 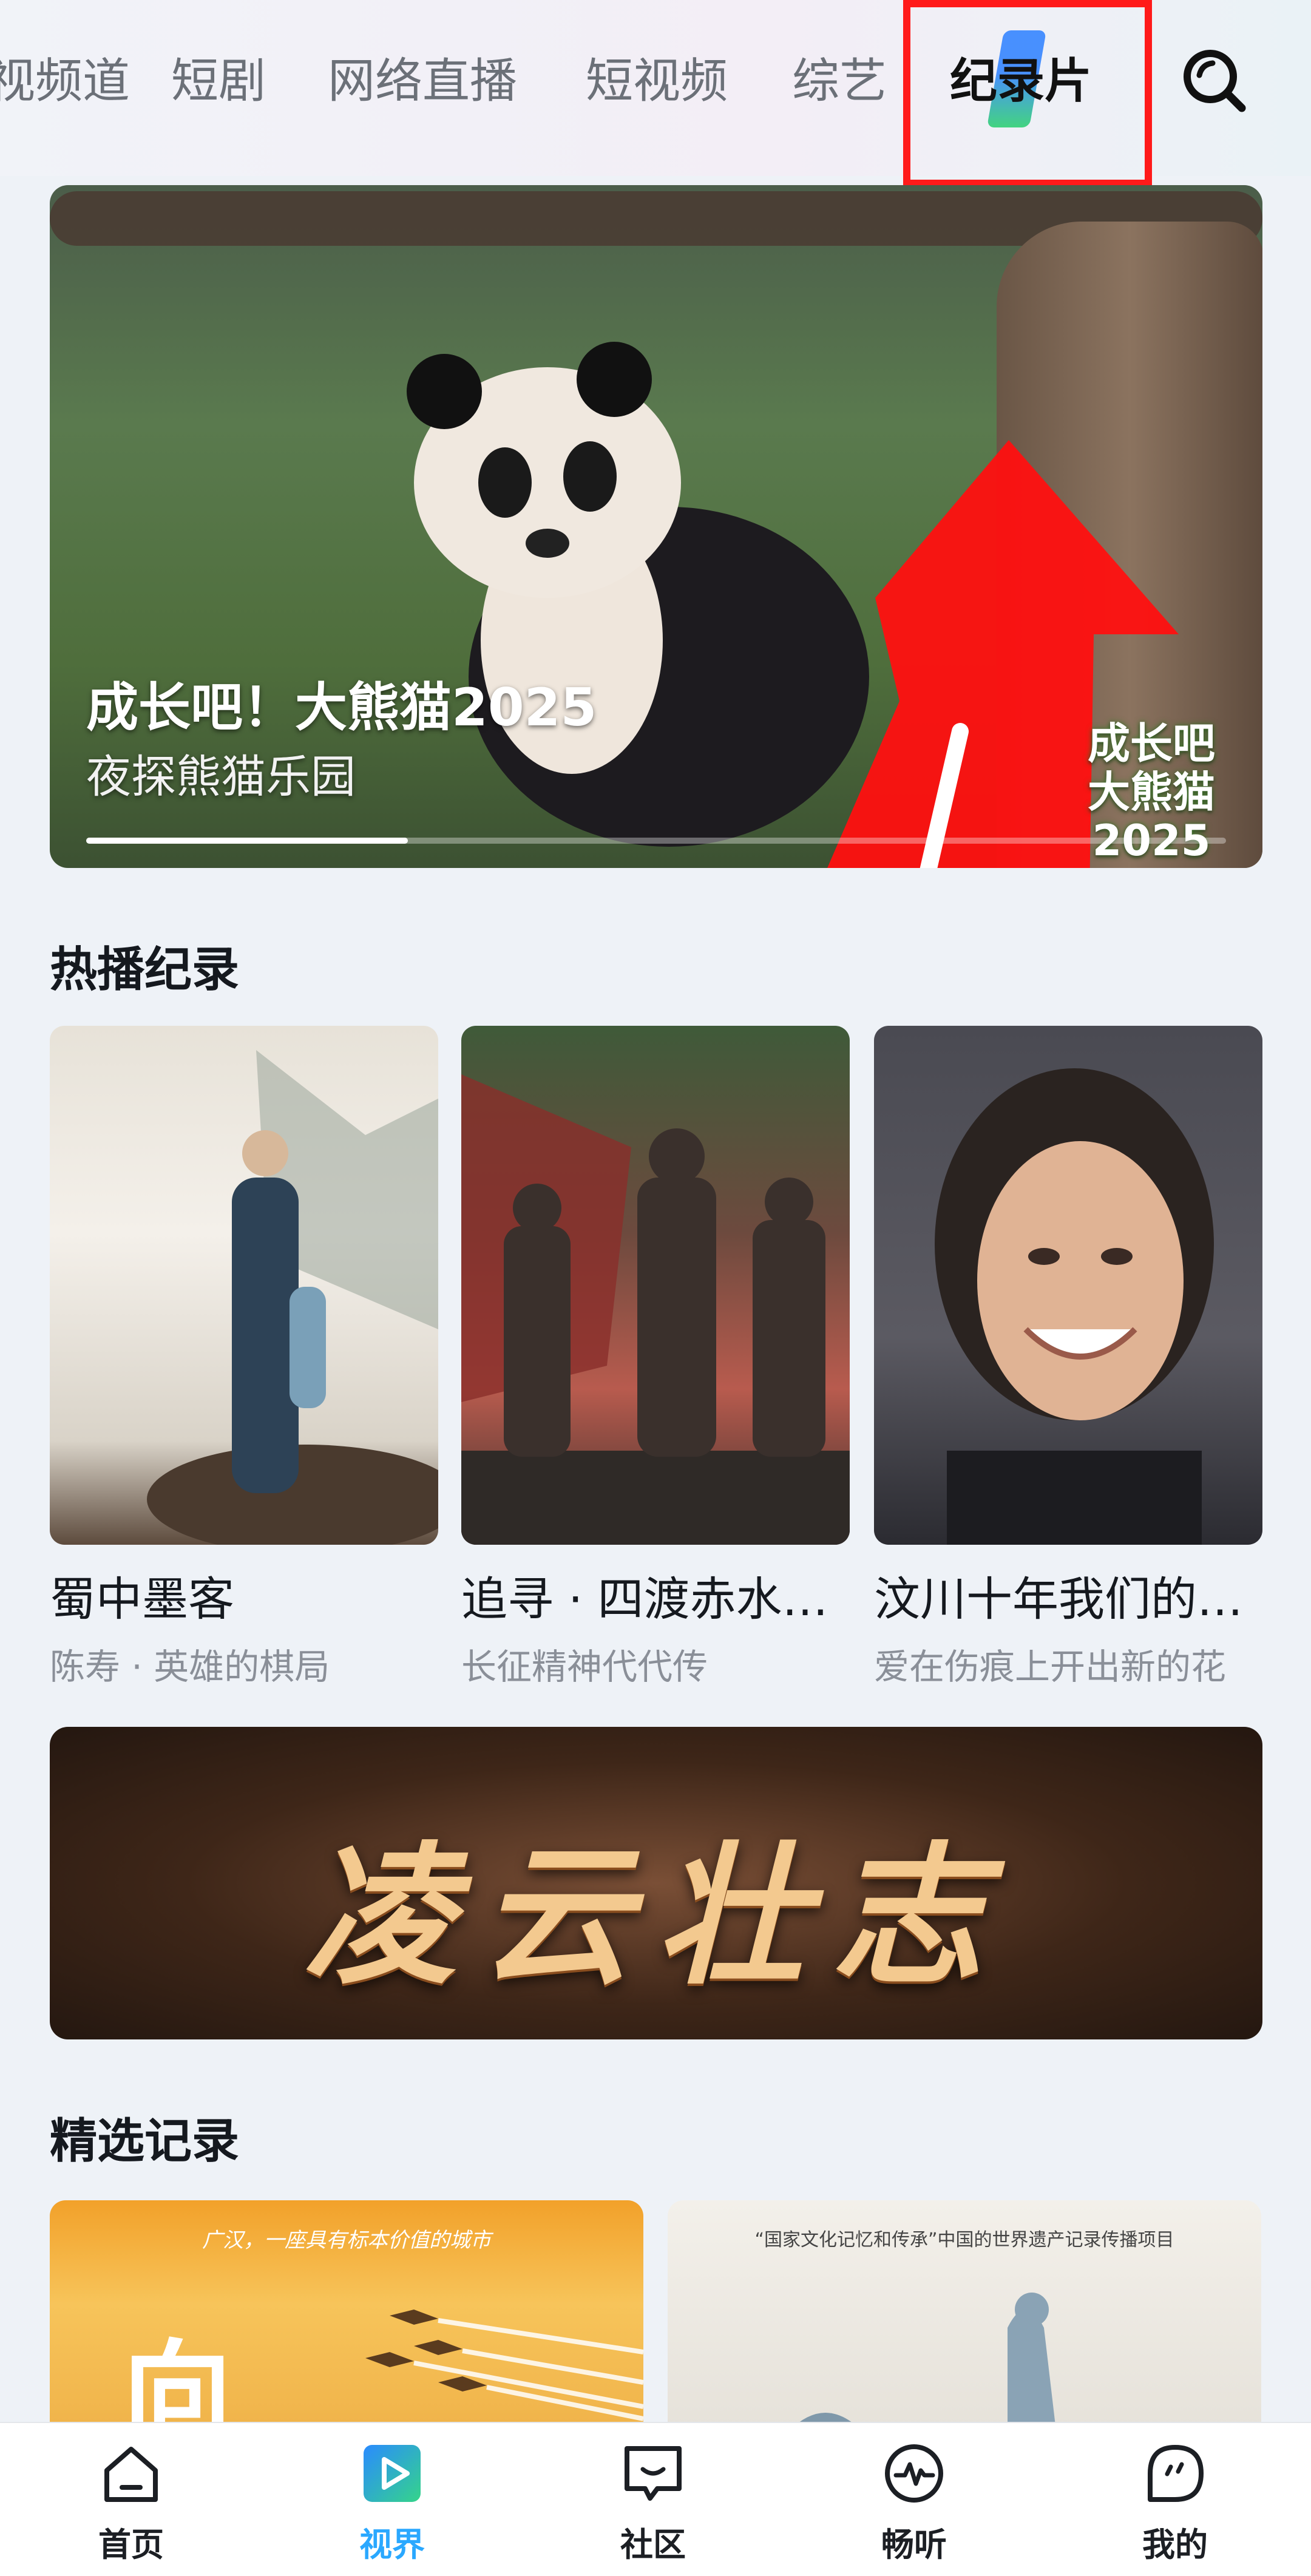 What do you see at coordinates (341, 707) in the screenshot?
I see `banner-title: 成长吧！大熊猫2025` at bounding box center [341, 707].